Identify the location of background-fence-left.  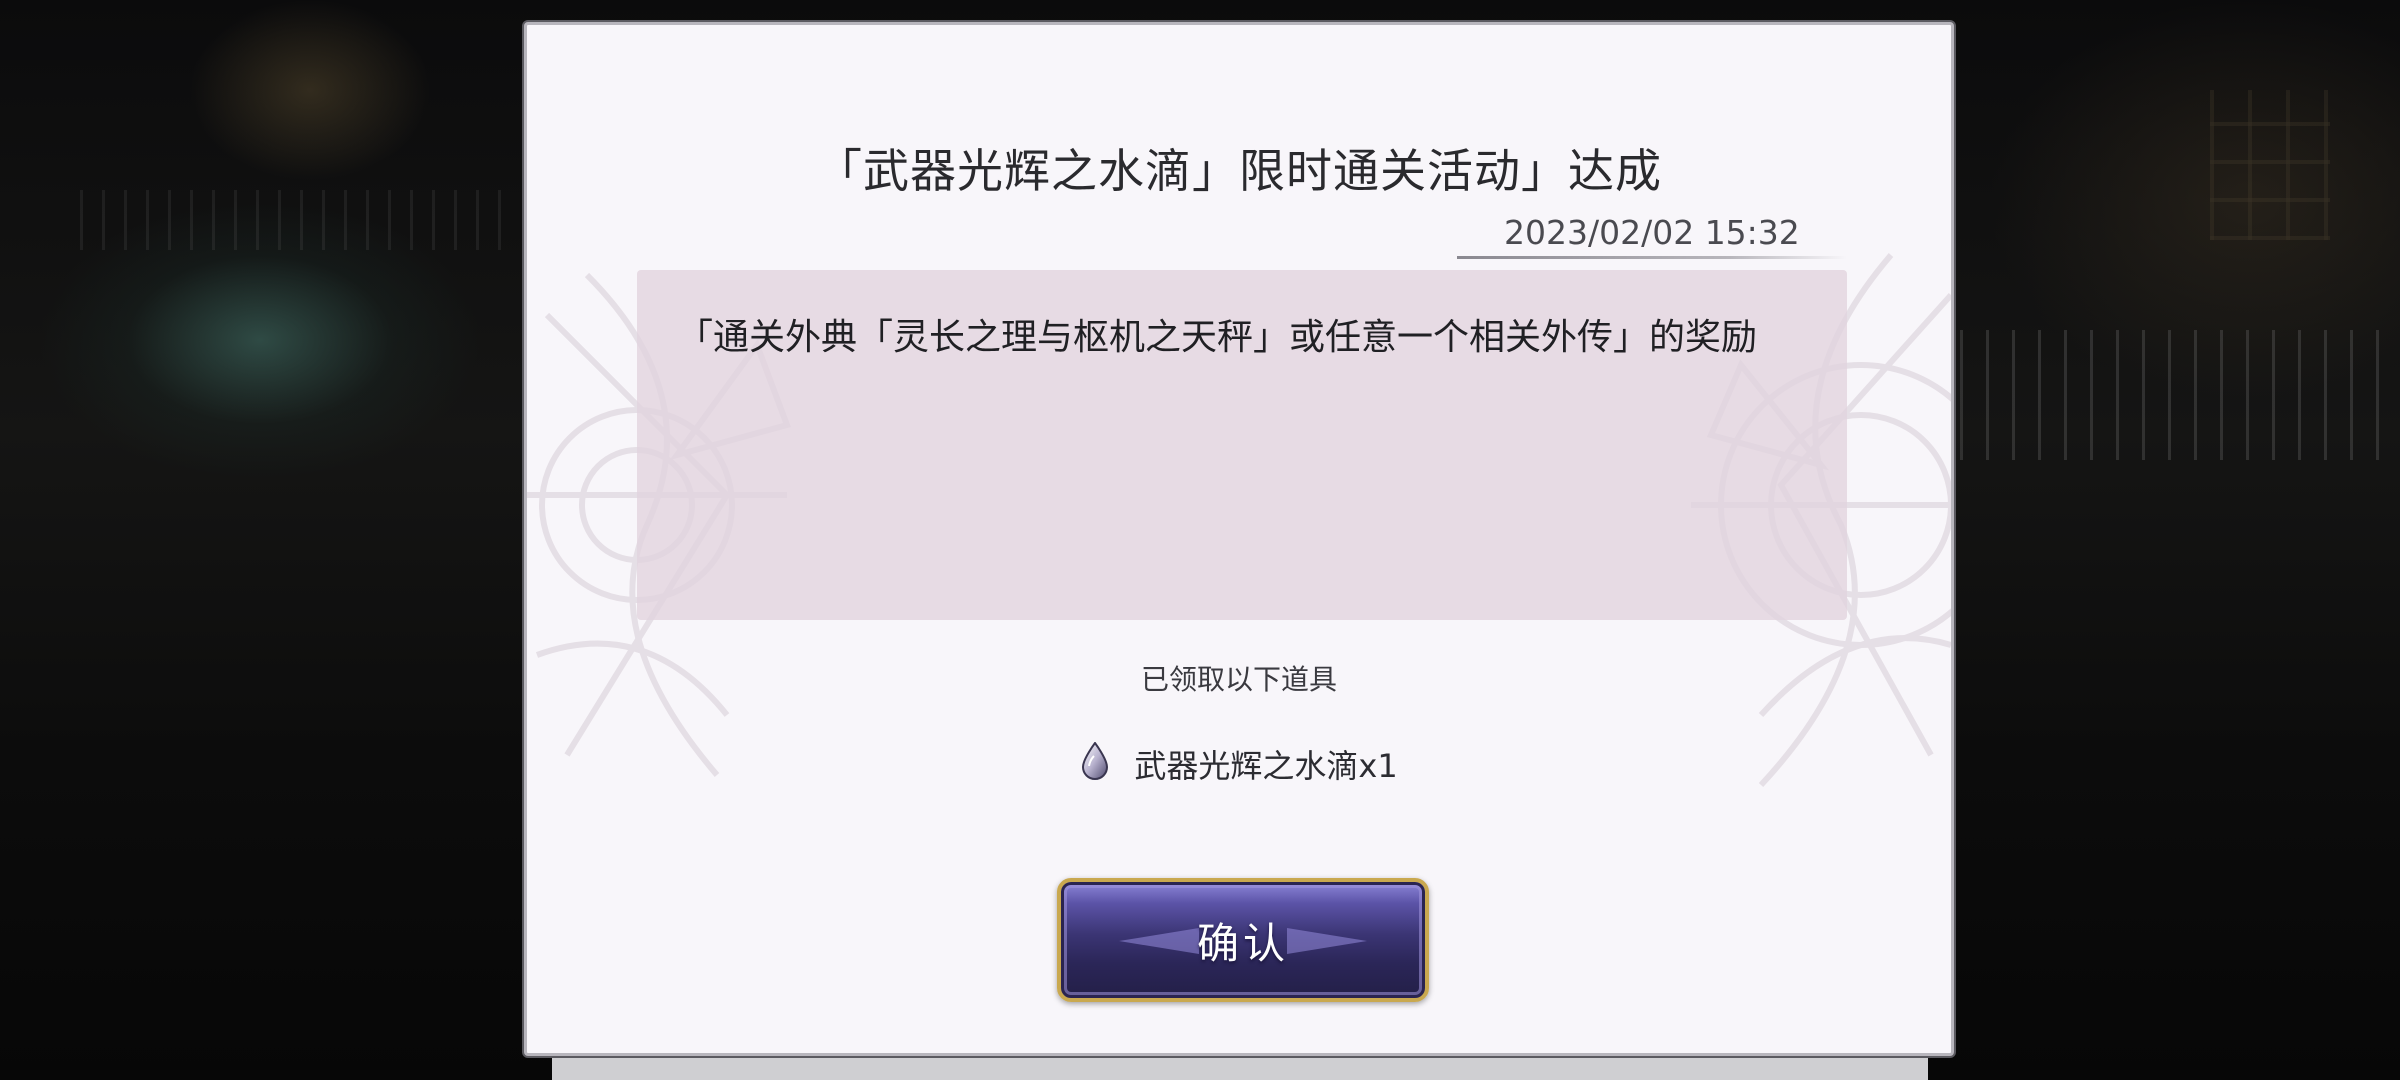
(300, 220).